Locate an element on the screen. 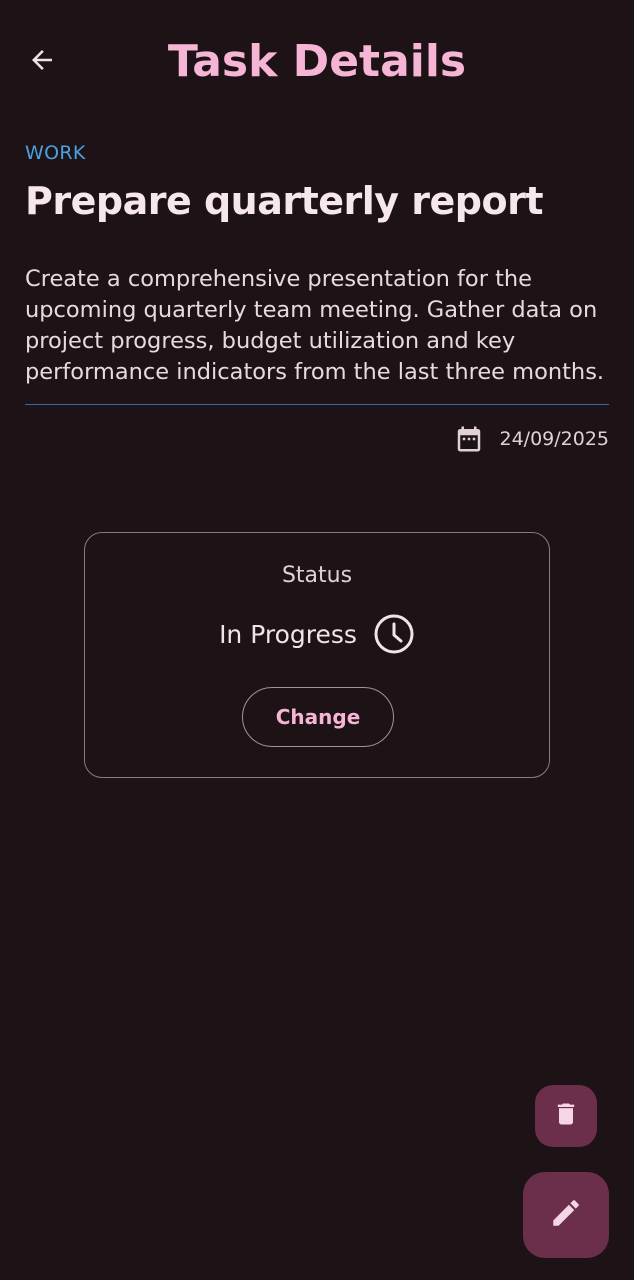 The height and width of the screenshot is (1280, 634). pencil-icon is located at coordinates (566, 1215).